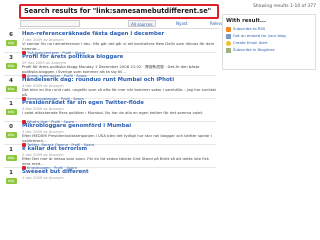 The height and width of the screenshot is (240, 320). What do you see at coordinates (228, 29) in the screenshot?
I see `rss-icon` at bounding box center [228, 29].